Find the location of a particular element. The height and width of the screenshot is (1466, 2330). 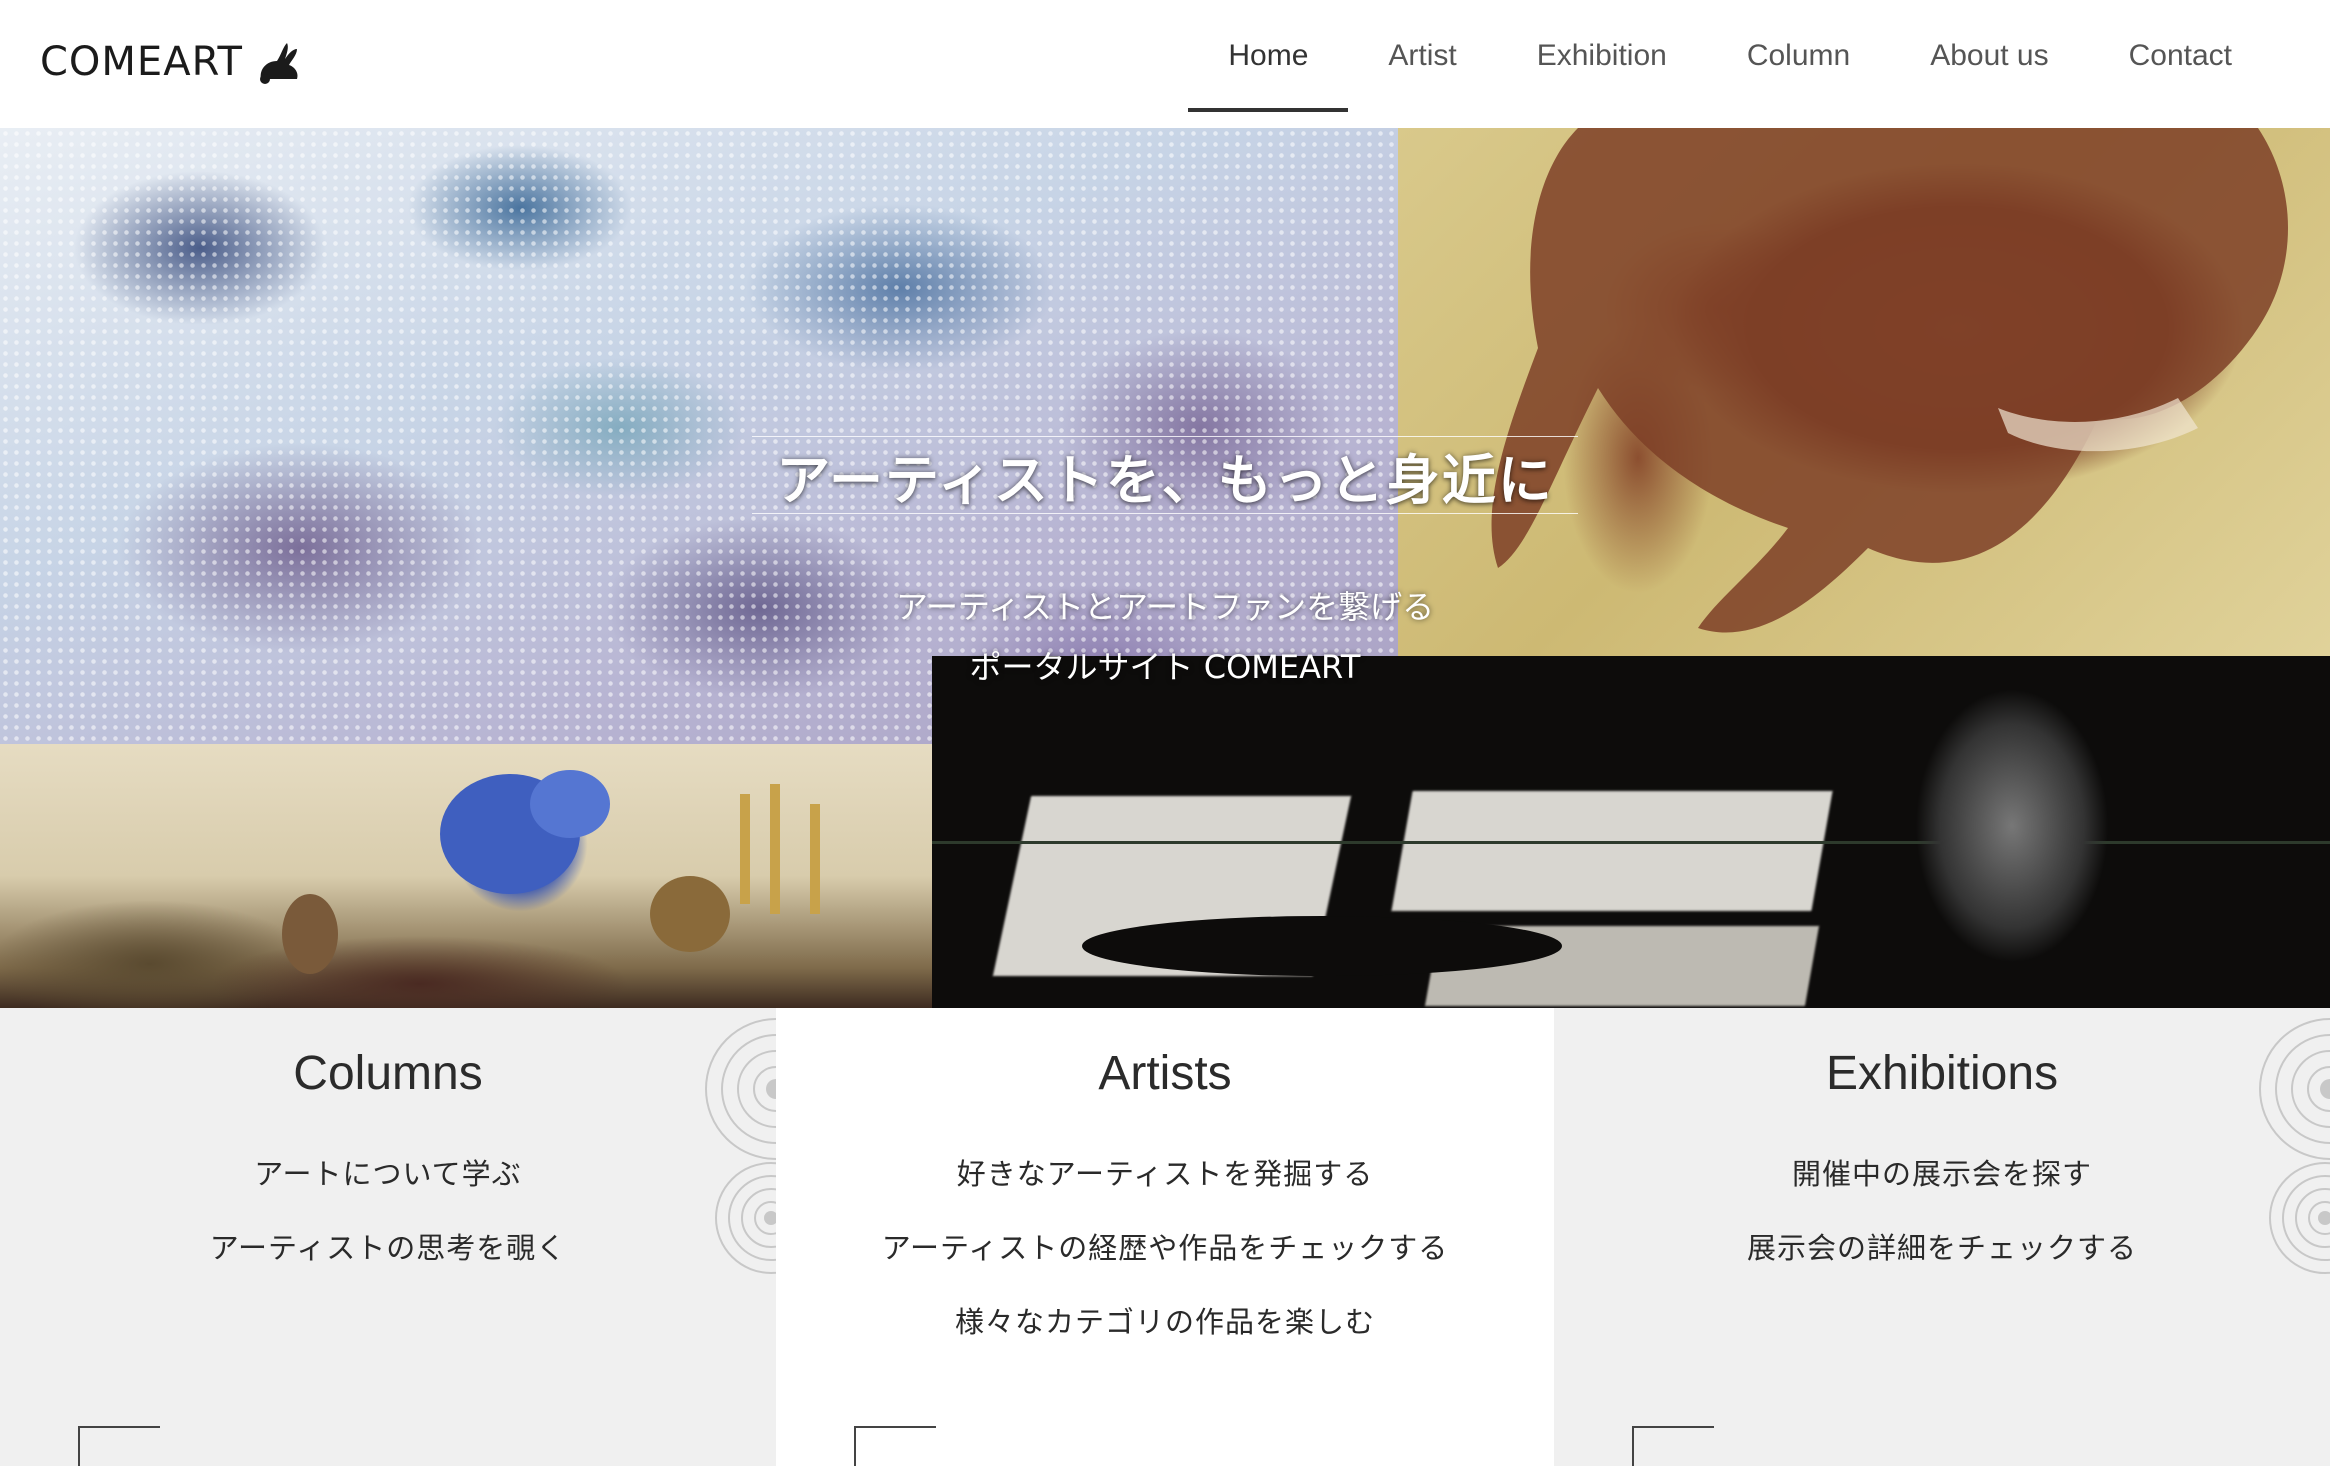

feature-line: アーティストの経歴や作品をチェックする is located at coordinates (1165, 1248).